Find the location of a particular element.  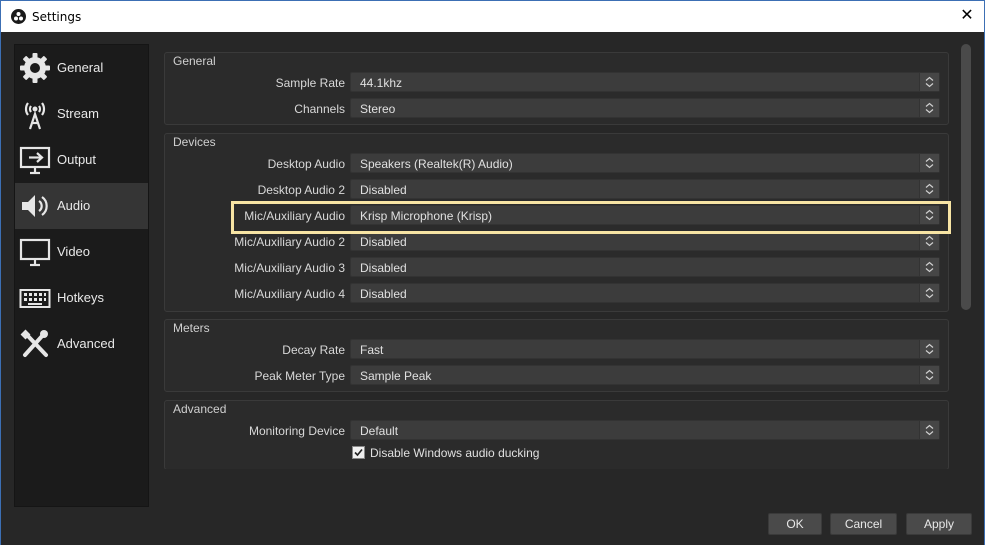

field-label: Decay Rate is located at coordinates (313, 350).